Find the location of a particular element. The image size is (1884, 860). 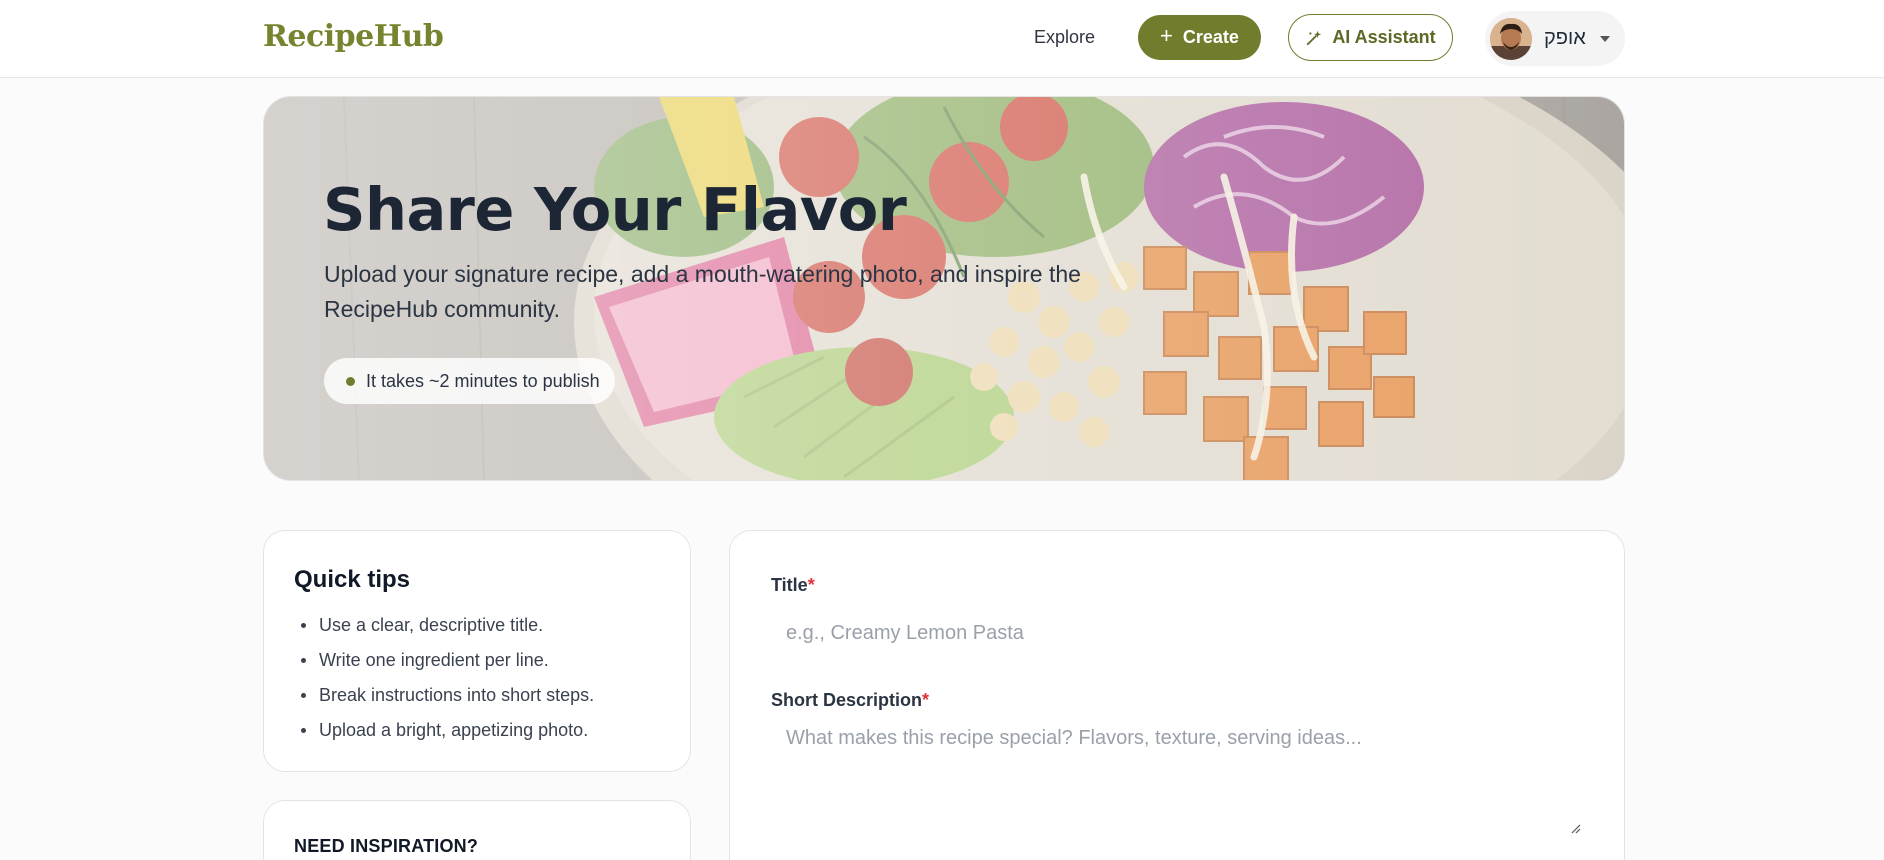

list-item: Break instructions into short steps. is located at coordinates (444, 701).